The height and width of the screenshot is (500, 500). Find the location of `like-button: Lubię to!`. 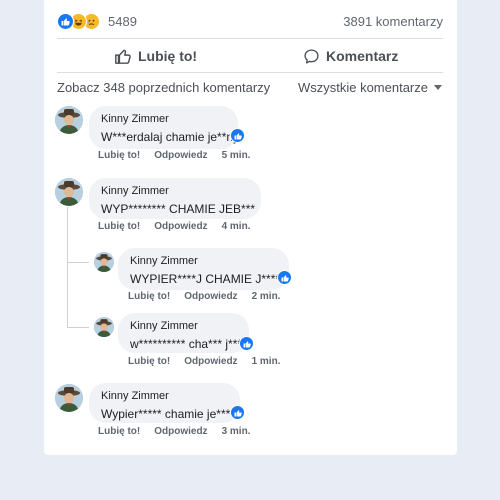

like-button: Lubię to! is located at coordinates (155, 56).